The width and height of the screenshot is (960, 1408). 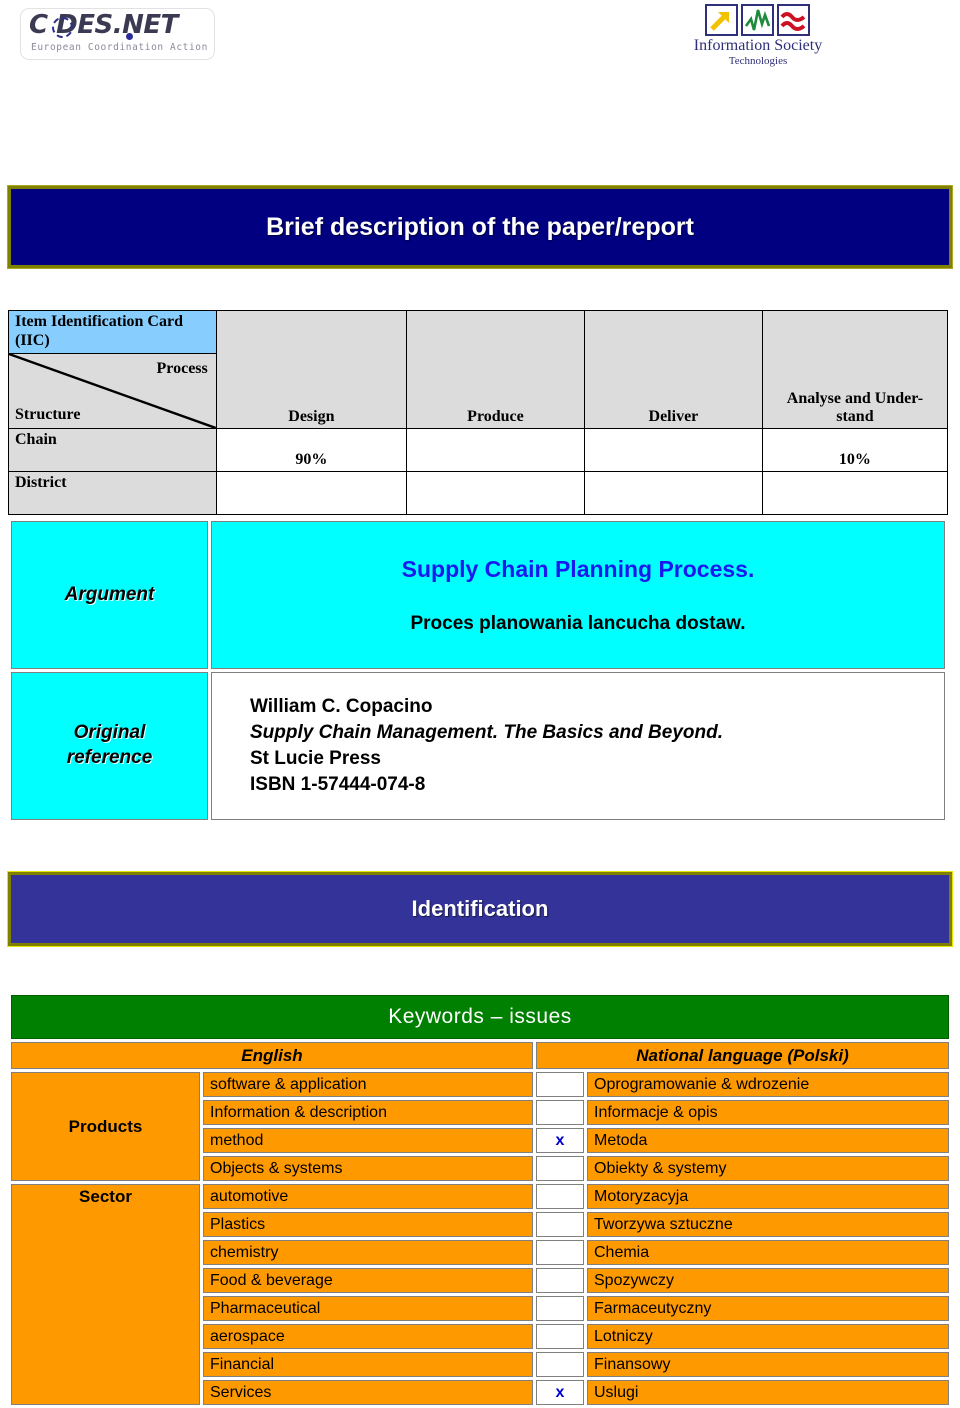 I want to click on iic-cell-chain-produce, so click(x=495, y=449).